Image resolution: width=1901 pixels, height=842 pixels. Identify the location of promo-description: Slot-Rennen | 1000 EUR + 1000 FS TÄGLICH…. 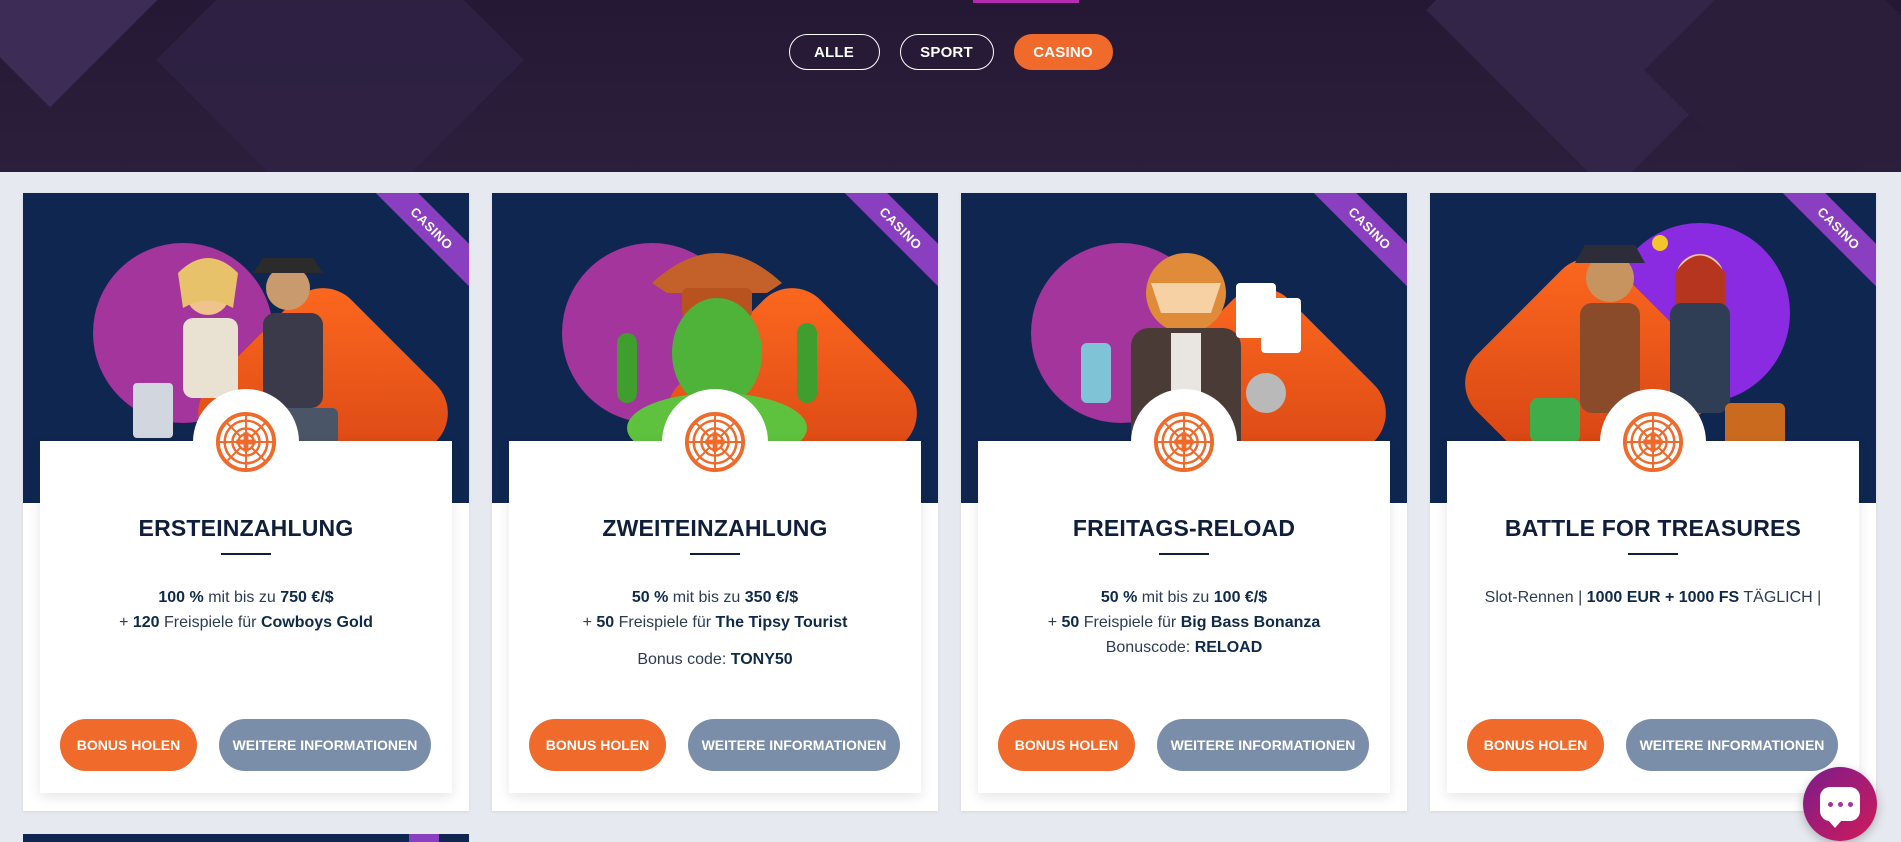
(1653, 597).